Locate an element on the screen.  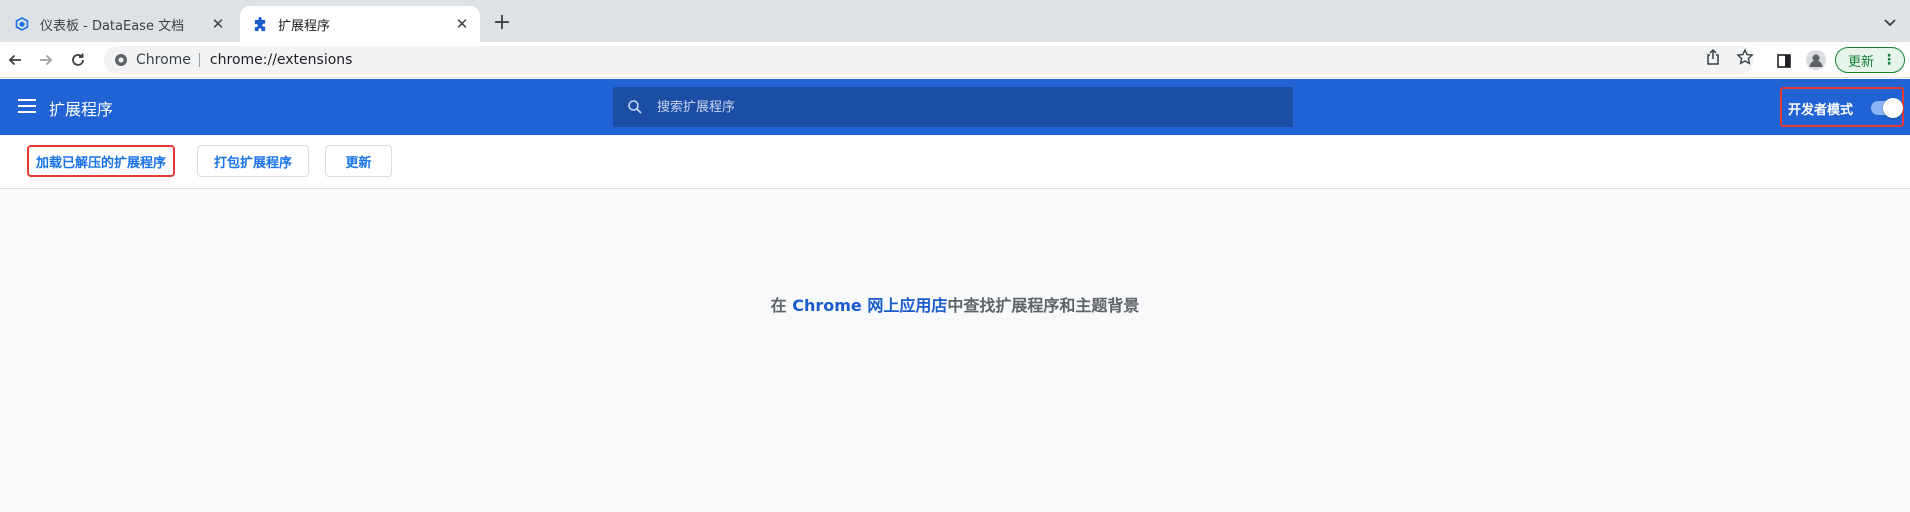
browser-toolbar: Chrome chrome://extensions 更新 ⋮ is located at coordinates (955, 60).